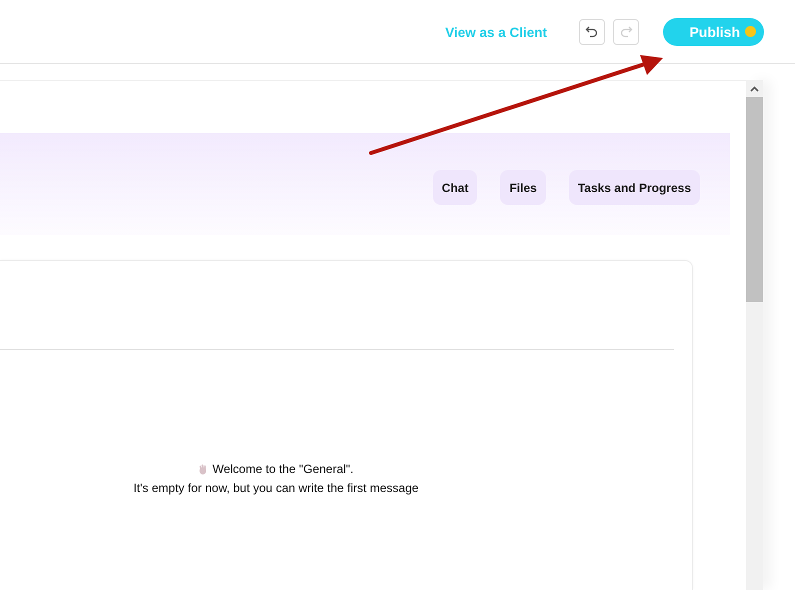 The width and height of the screenshot is (795, 590). I want to click on waving-hand-icon, so click(203, 469).